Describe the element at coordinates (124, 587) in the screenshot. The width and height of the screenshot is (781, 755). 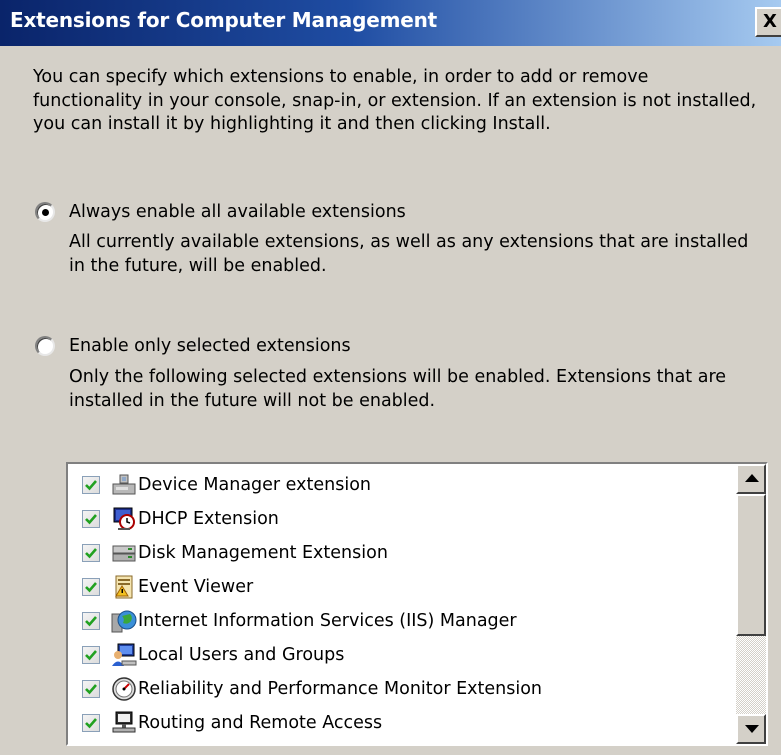
I see `event-viewer-icon` at that location.